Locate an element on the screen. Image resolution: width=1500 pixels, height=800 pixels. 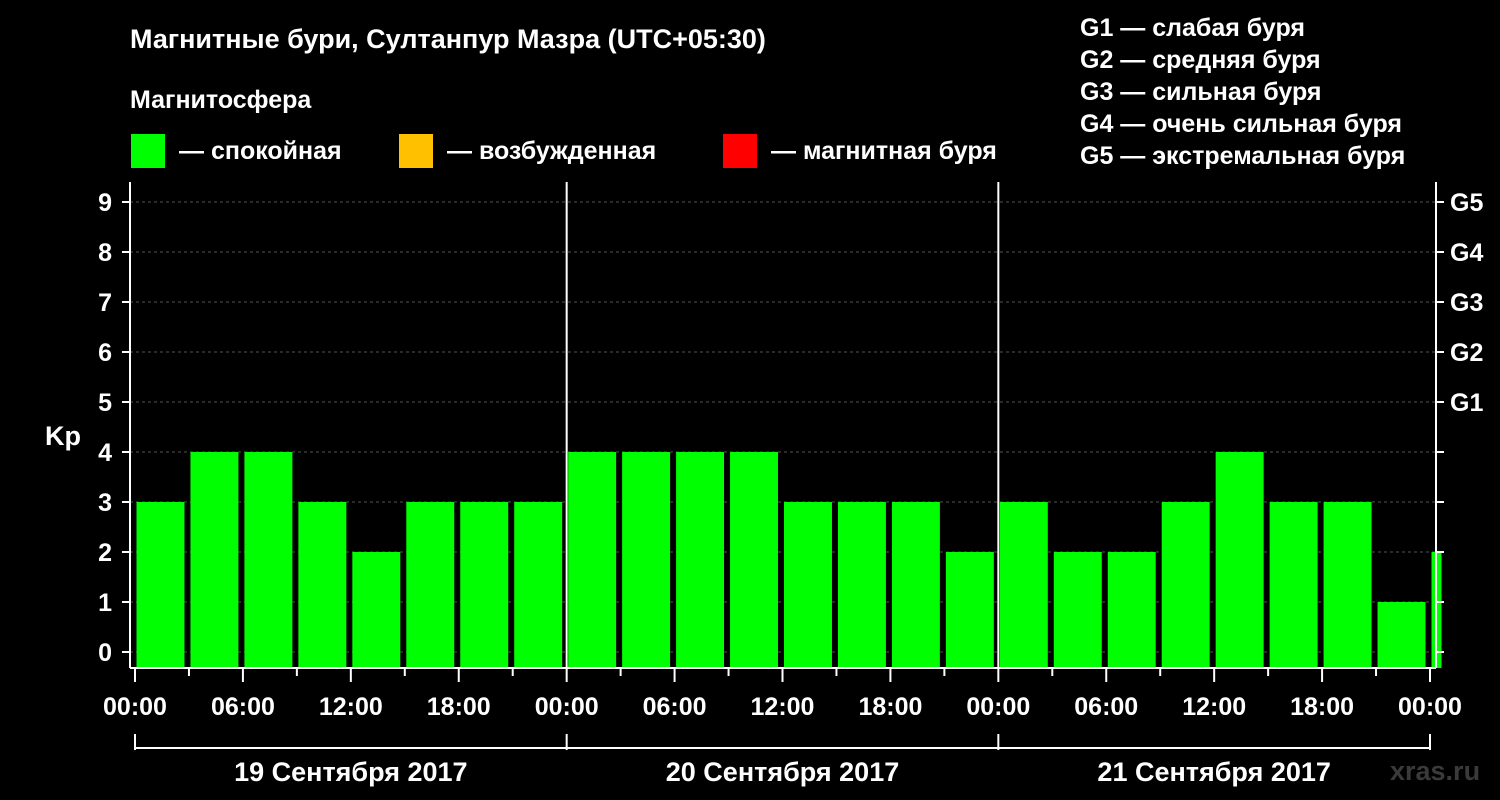
right-tick-label: G5 is located at coordinates (1466, 203).